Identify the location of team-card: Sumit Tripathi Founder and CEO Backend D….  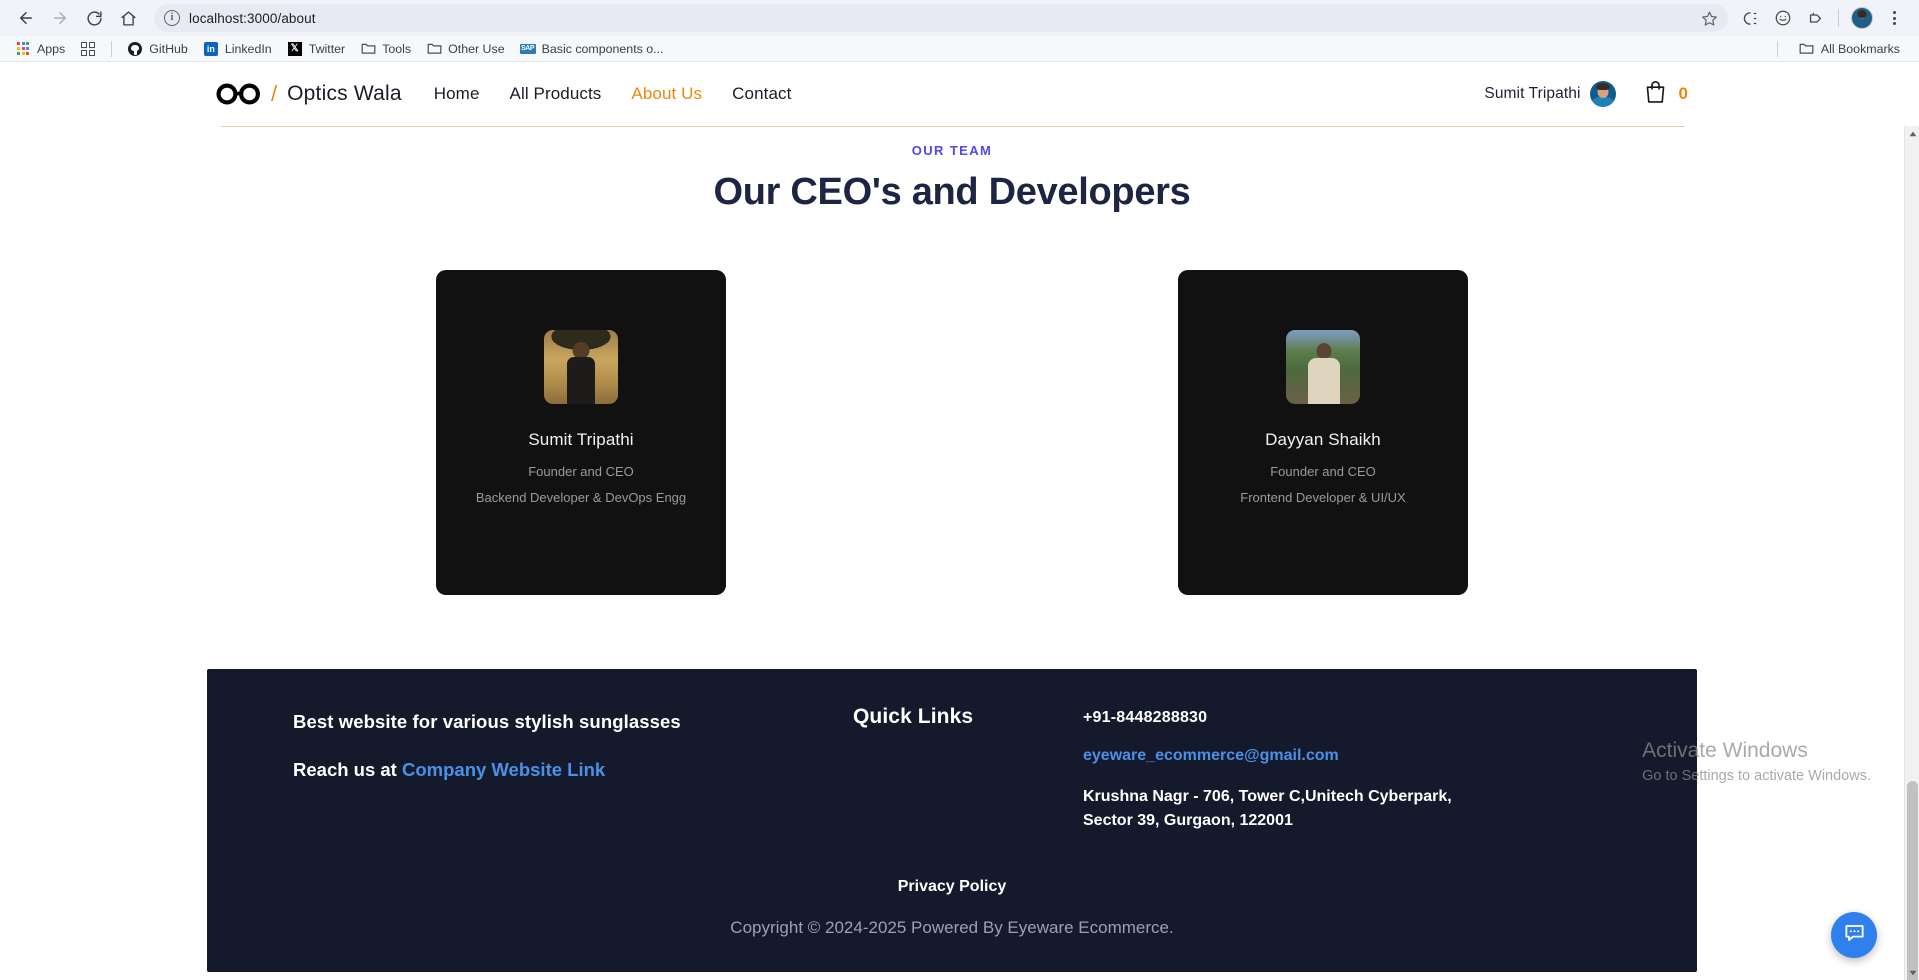
(581, 432).